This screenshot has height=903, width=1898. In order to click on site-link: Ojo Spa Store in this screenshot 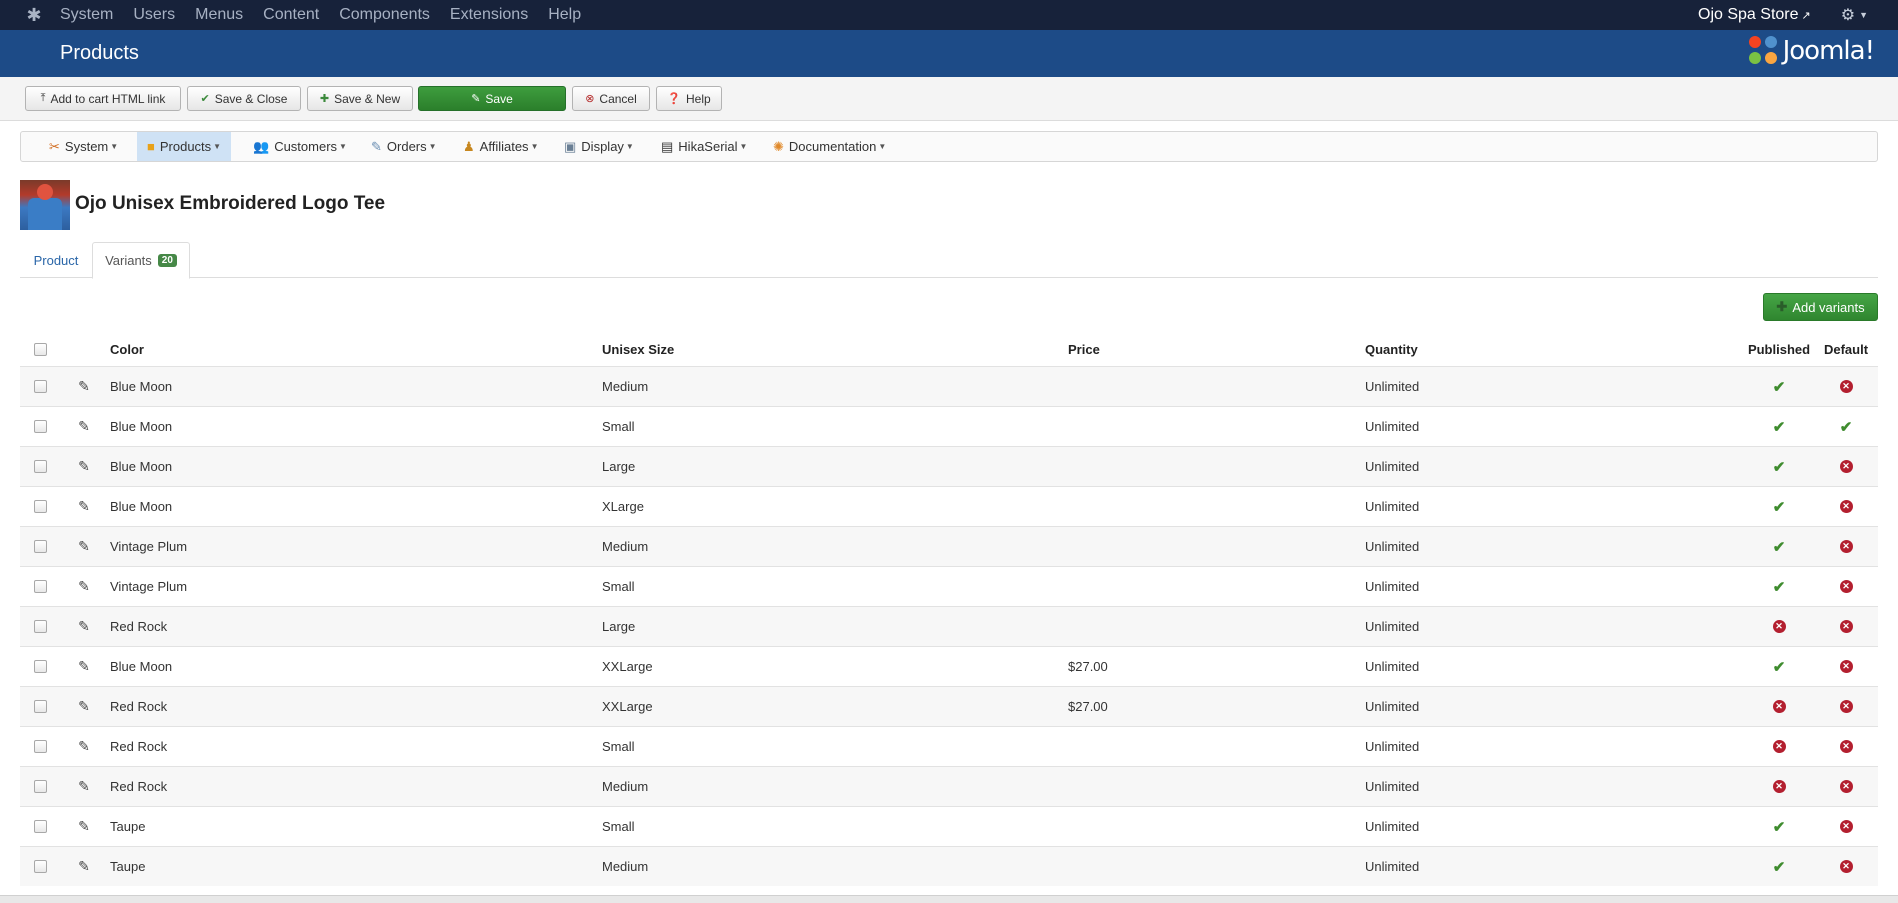, I will do `click(1748, 15)`.